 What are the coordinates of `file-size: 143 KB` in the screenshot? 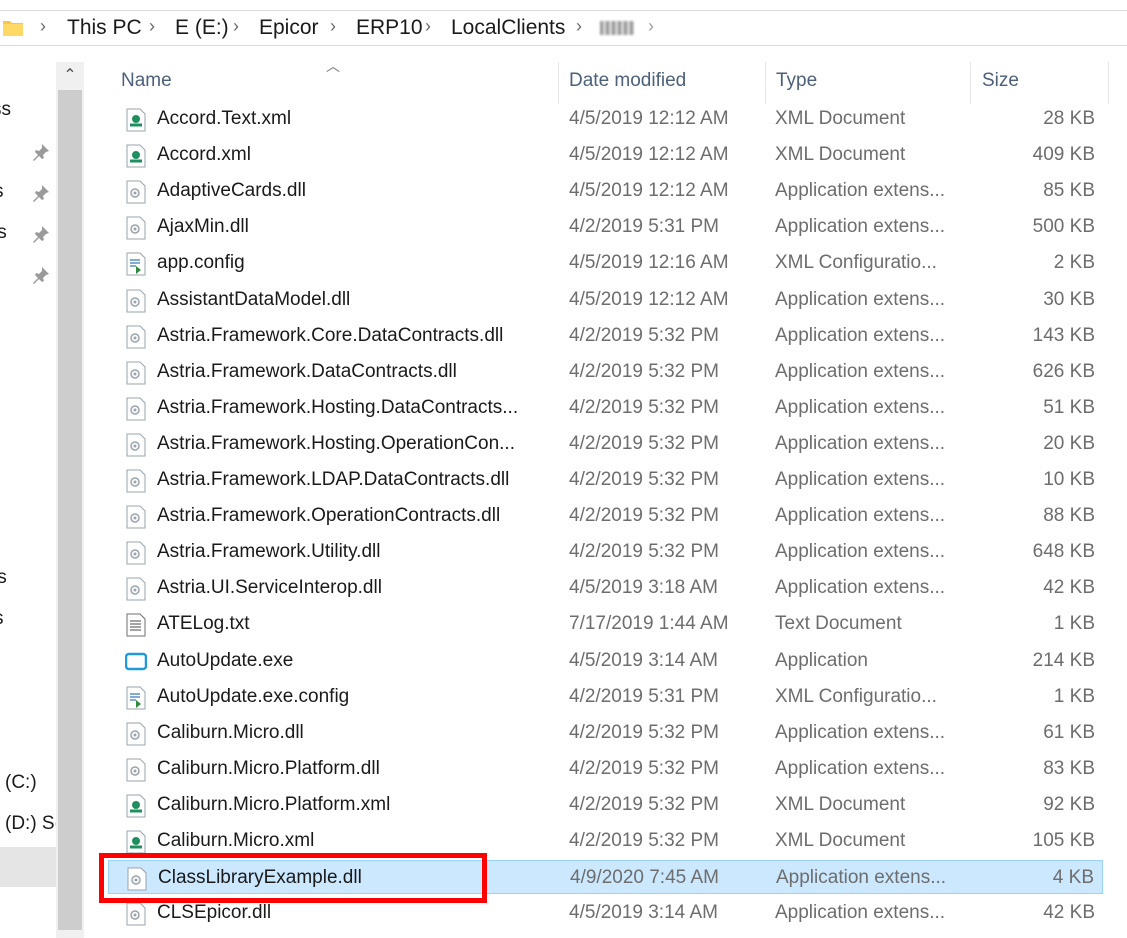 It's located at (1063, 335).